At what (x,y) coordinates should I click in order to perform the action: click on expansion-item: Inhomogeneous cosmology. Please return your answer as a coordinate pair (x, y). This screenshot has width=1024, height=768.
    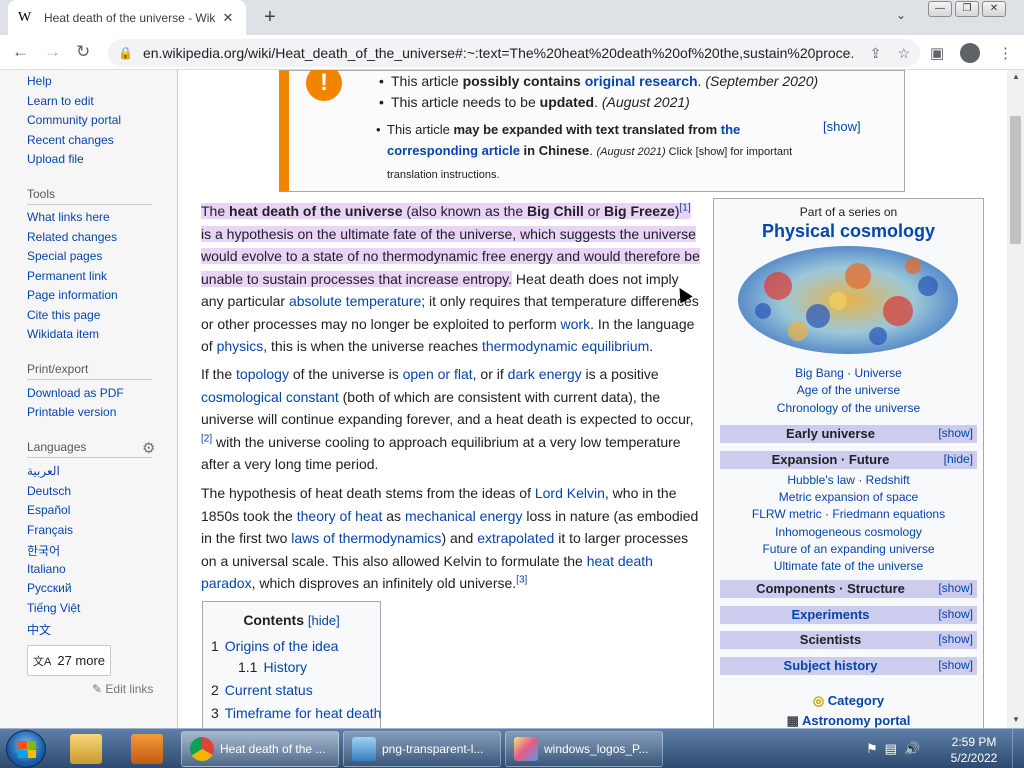
    Looking at the image, I should click on (848, 532).